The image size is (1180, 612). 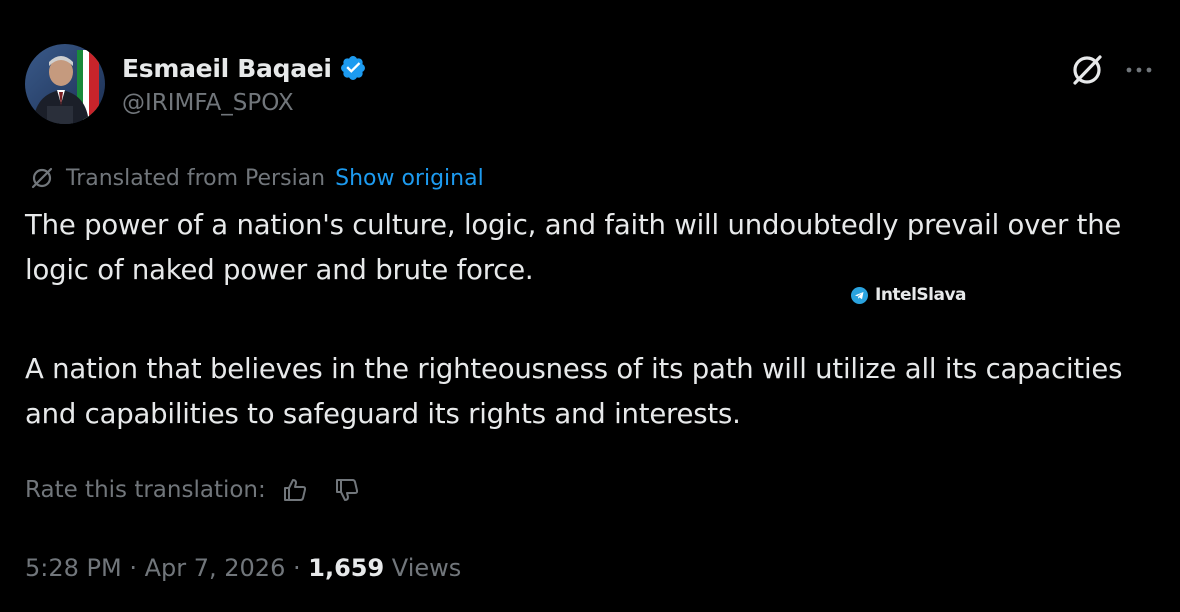 I want to click on translated-label: Translated from Persian, so click(x=196, y=178).